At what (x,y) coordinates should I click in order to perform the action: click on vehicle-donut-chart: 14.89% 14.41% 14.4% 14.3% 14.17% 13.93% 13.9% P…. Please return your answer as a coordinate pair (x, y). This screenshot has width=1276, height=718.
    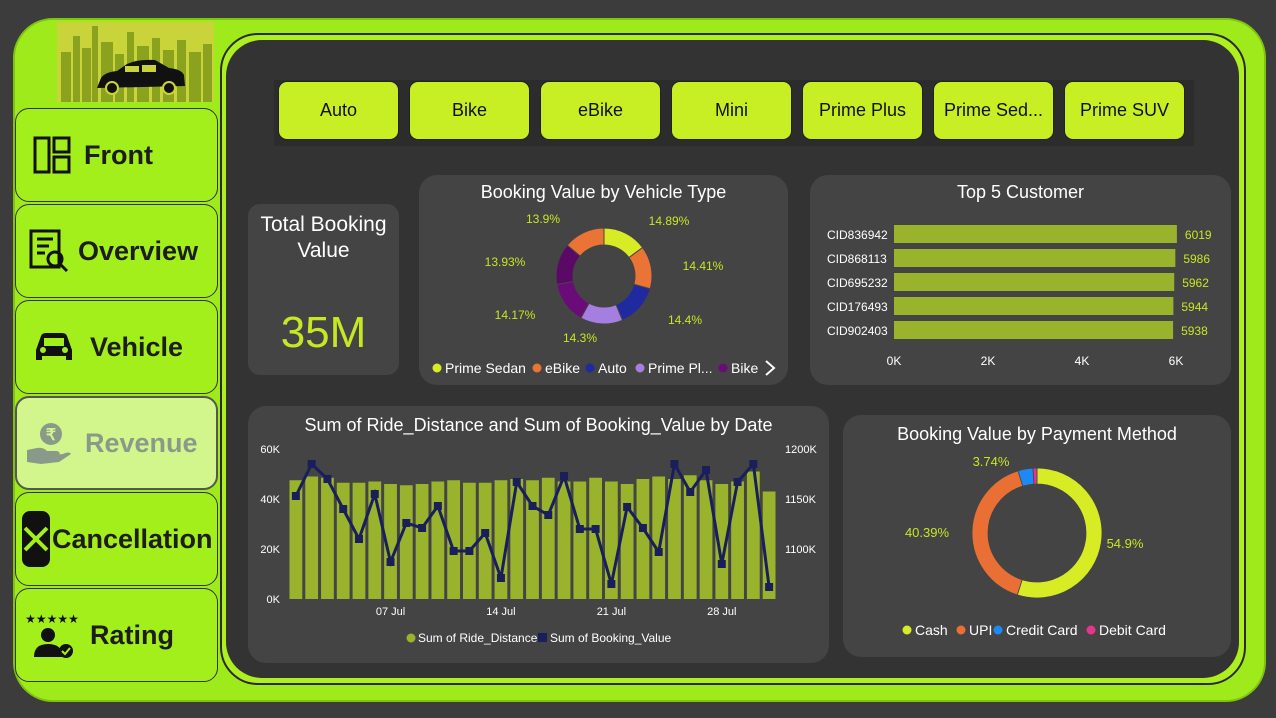
    Looking at the image, I should click on (604, 294).